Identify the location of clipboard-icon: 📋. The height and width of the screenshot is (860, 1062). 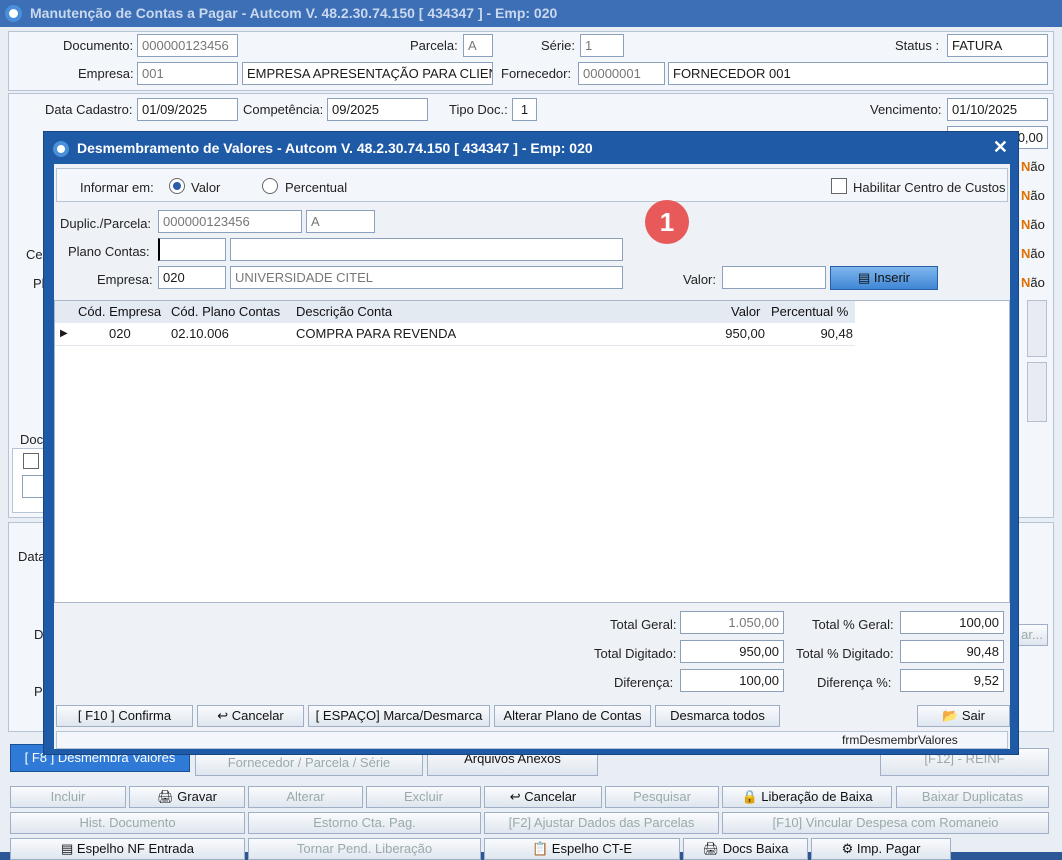
(541, 848).